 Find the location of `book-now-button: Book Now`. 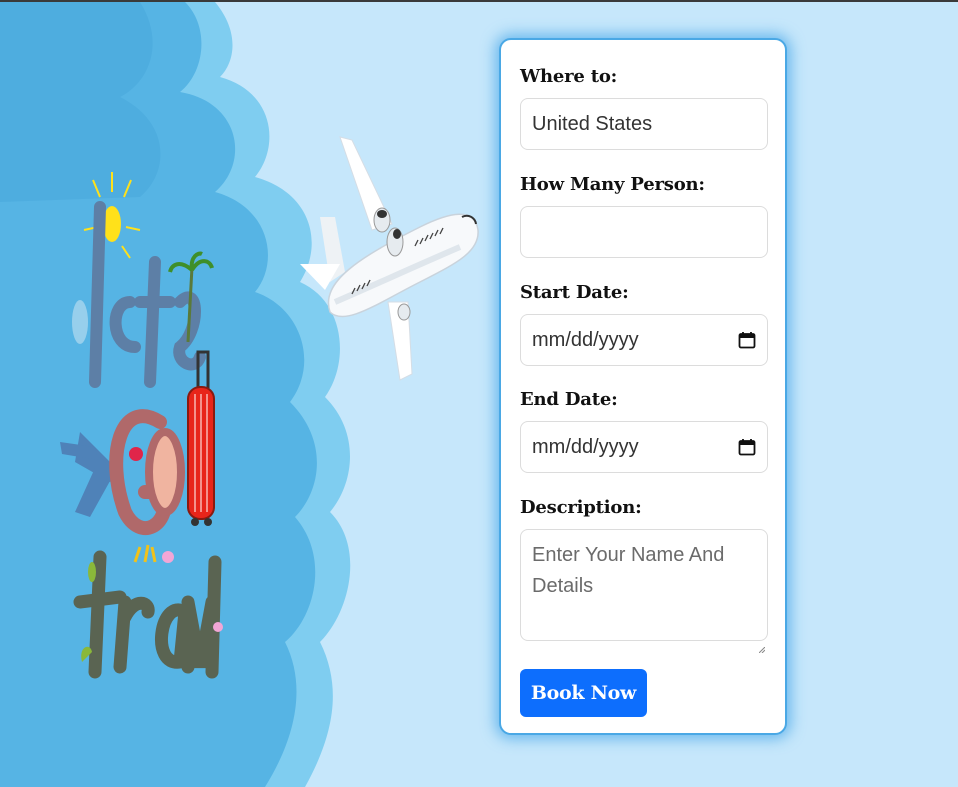

book-now-button: Book Now is located at coordinates (583, 693).